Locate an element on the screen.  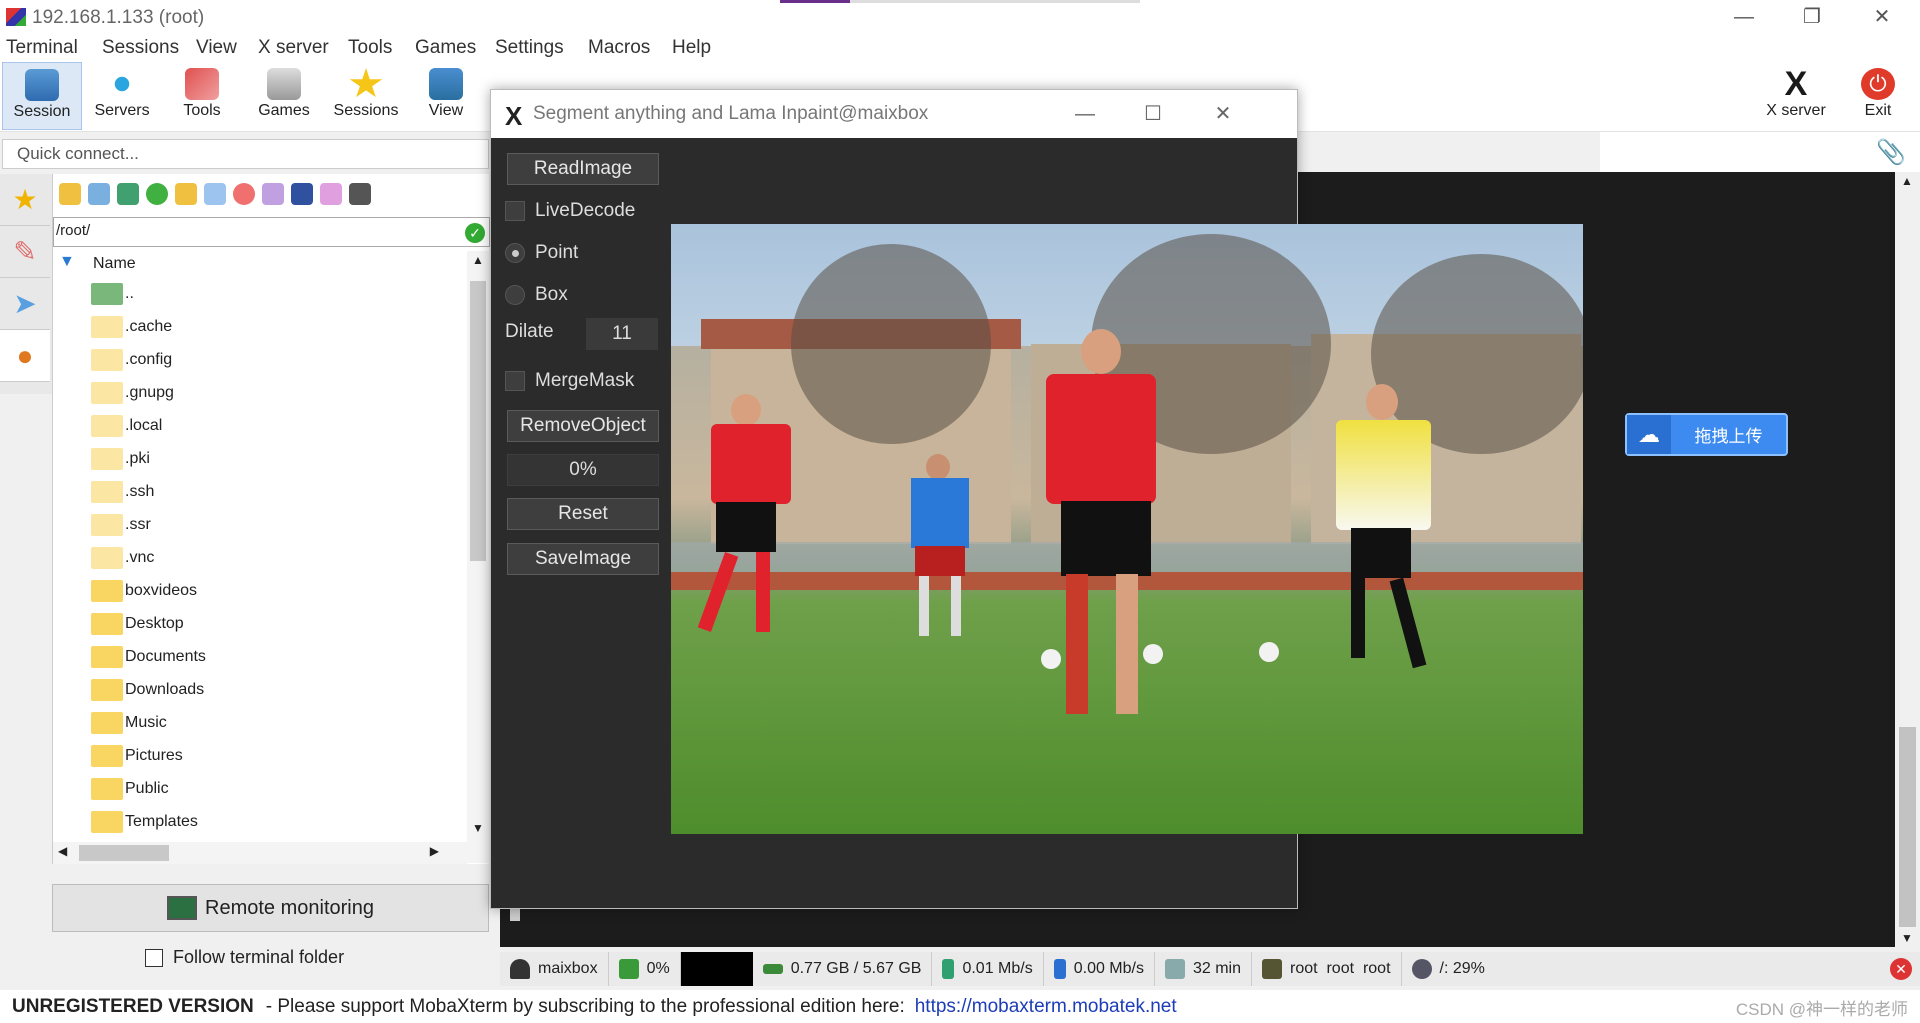
menu-tools: Tools is located at coordinates (370, 48).